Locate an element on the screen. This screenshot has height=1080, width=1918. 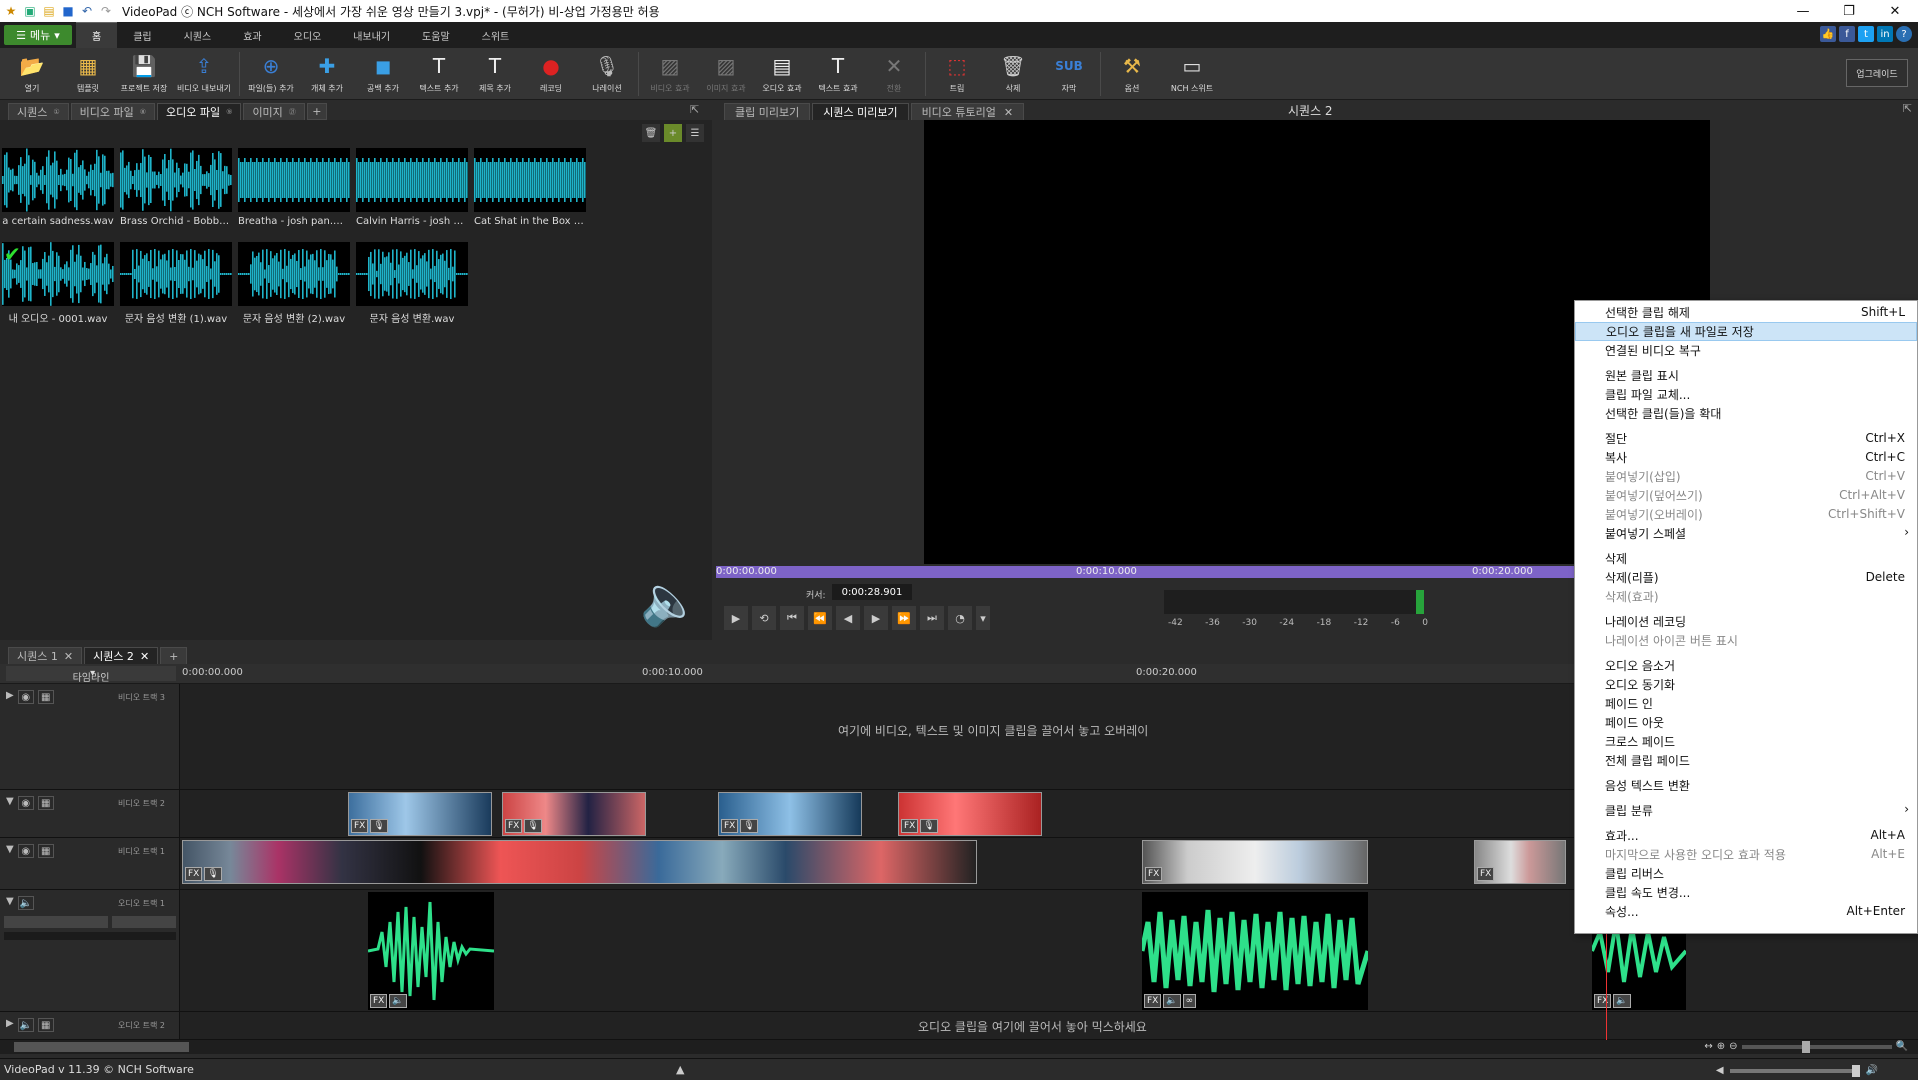
next-frame-icon: ⏩ is located at coordinates (904, 618).